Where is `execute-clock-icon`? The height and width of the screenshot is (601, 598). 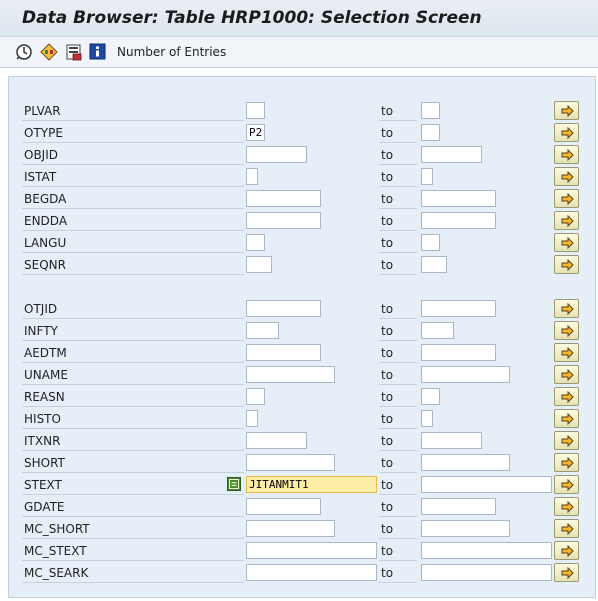 execute-clock-icon is located at coordinates (24, 52).